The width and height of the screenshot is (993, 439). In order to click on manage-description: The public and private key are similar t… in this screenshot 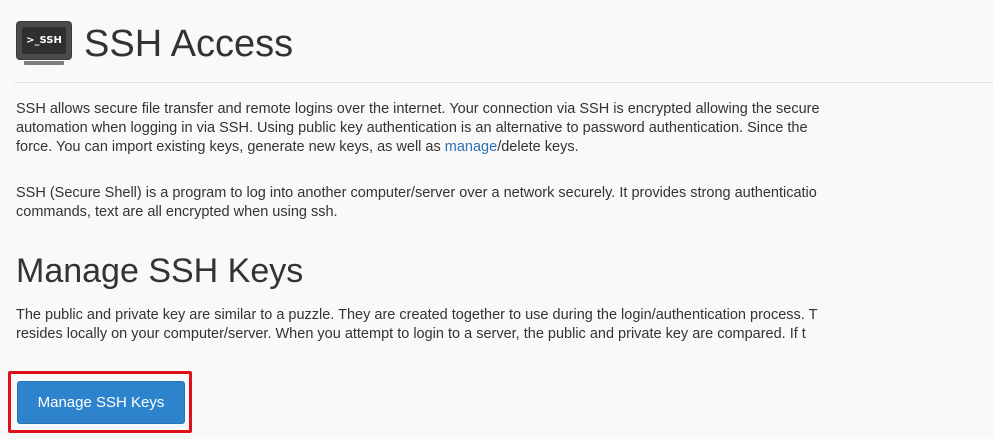, I will do `click(416, 325)`.